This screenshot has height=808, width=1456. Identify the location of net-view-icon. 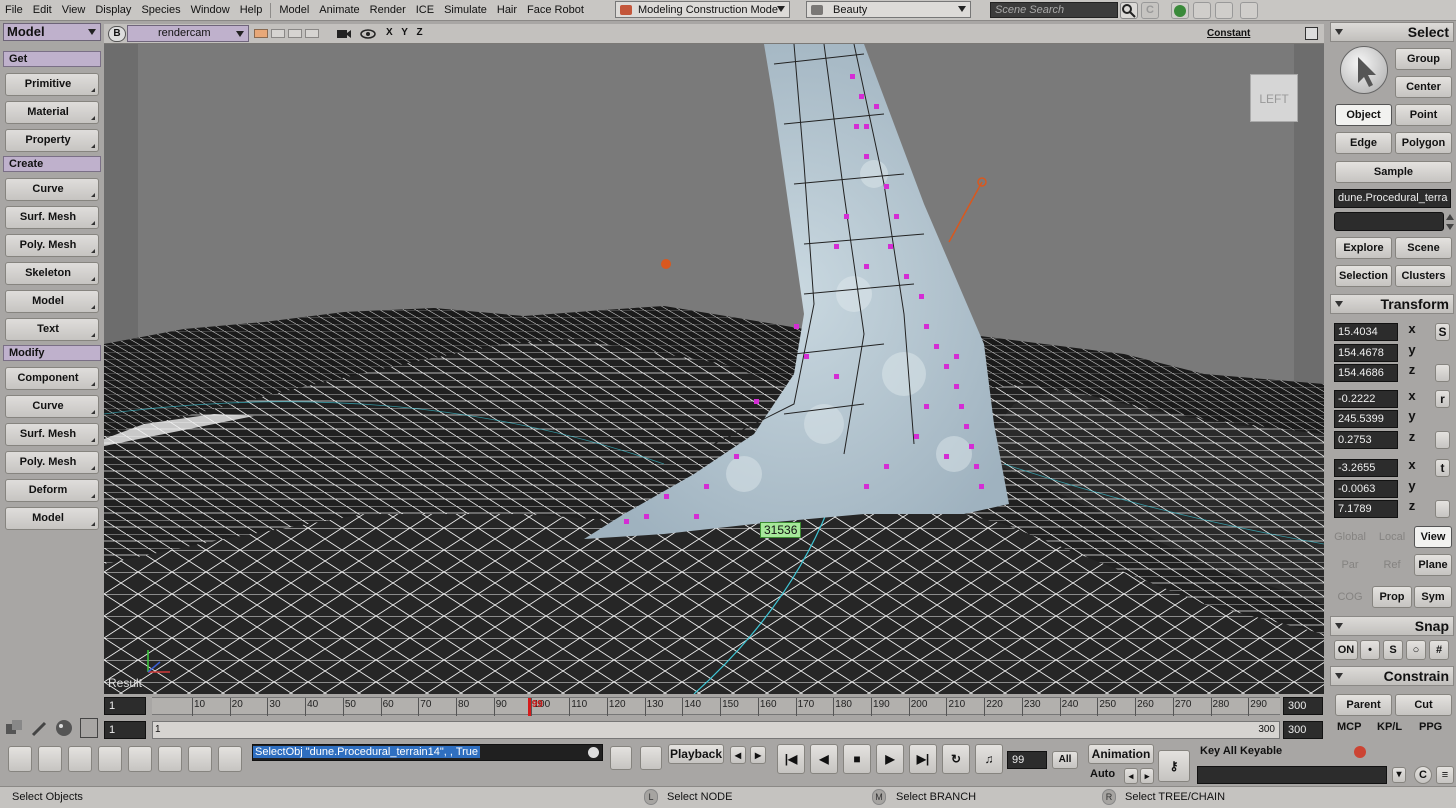
(1180, 10).